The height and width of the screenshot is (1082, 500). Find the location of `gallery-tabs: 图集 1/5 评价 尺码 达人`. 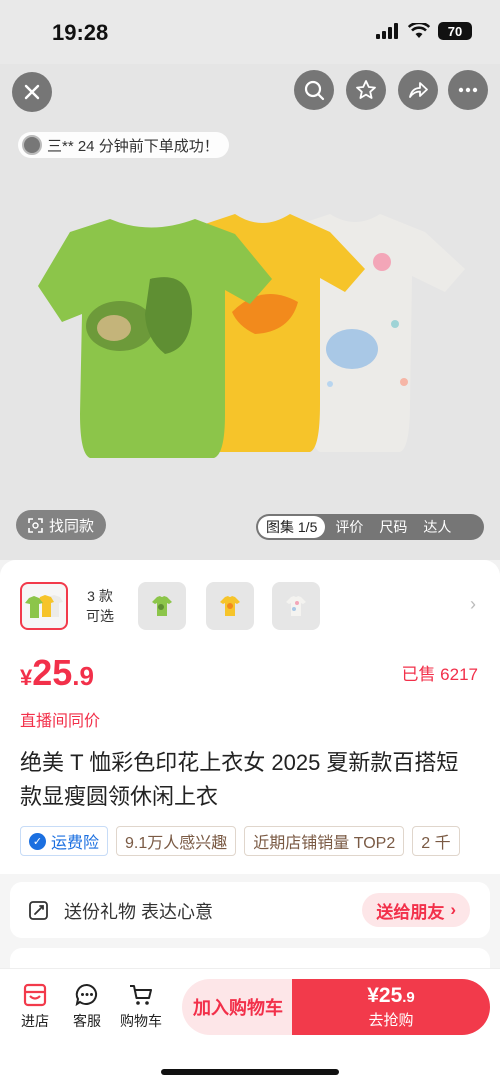

gallery-tabs: 图集 1/5 评价 尺码 达人 is located at coordinates (370, 527).